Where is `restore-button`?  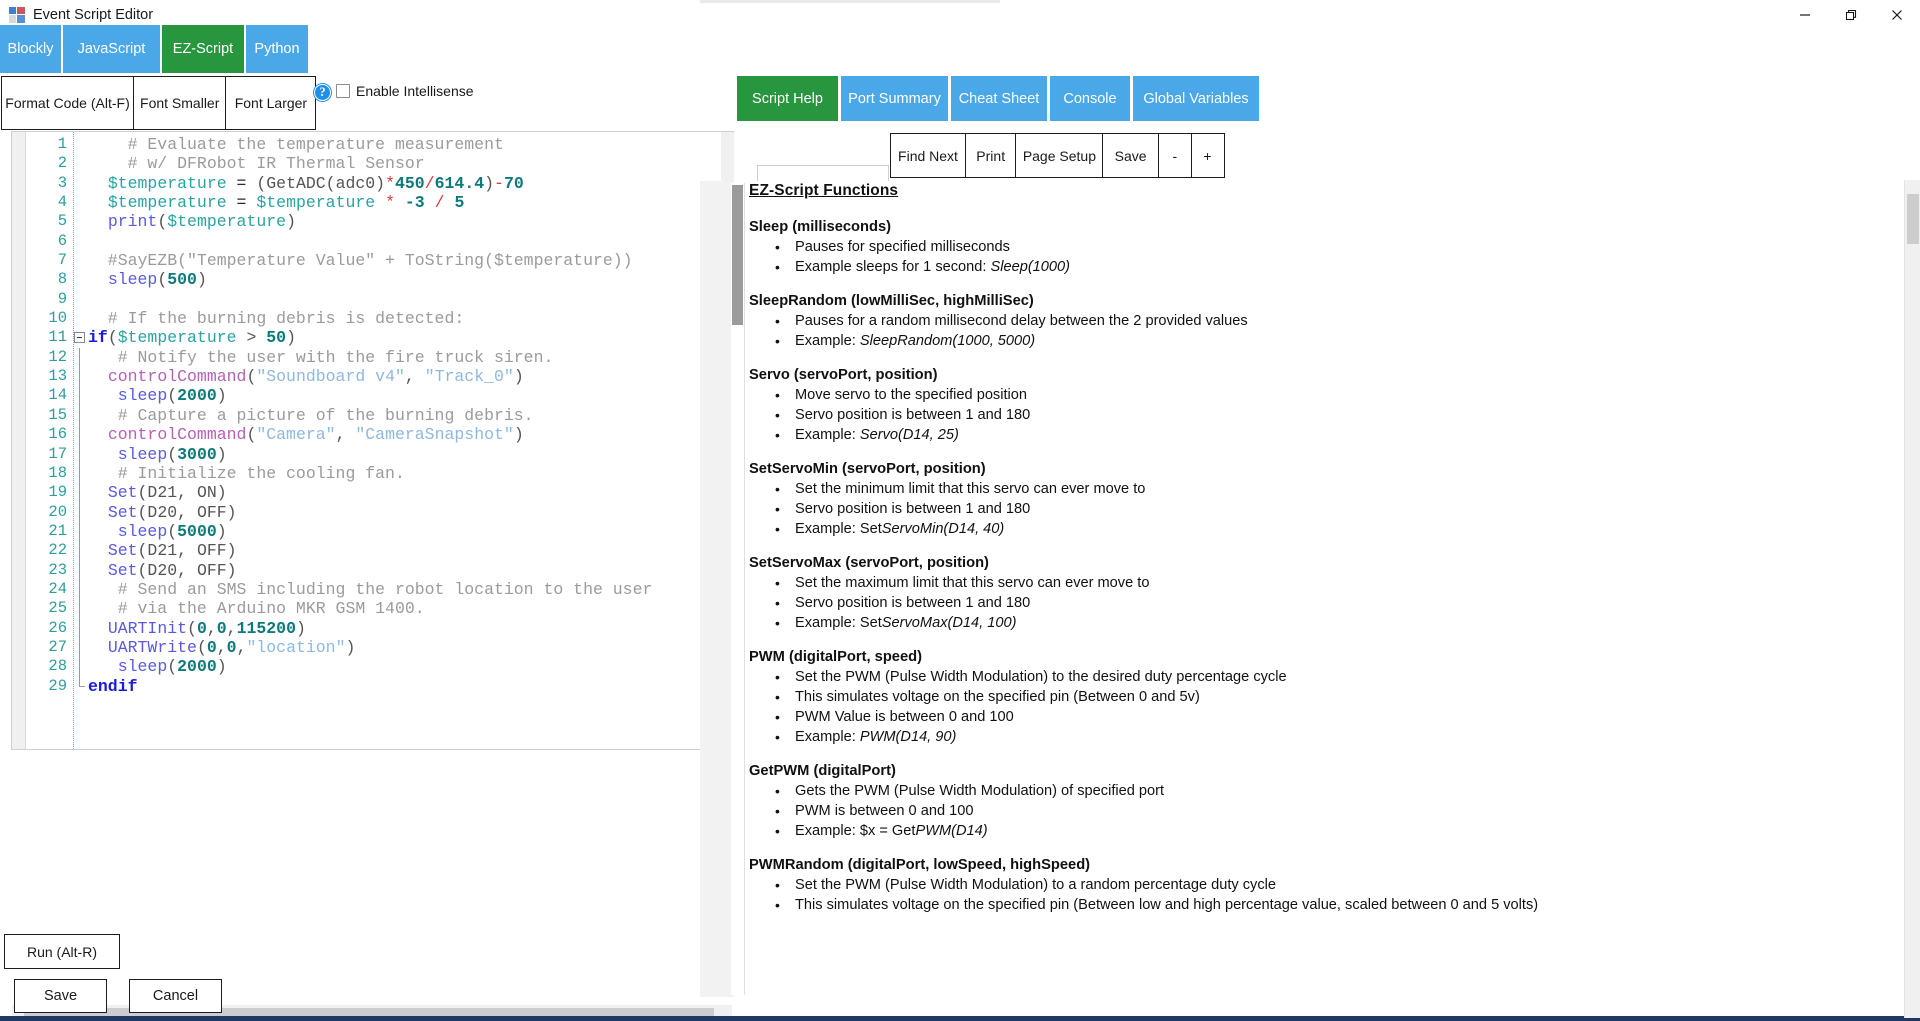 restore-button is located at coordinates (1851, 14).